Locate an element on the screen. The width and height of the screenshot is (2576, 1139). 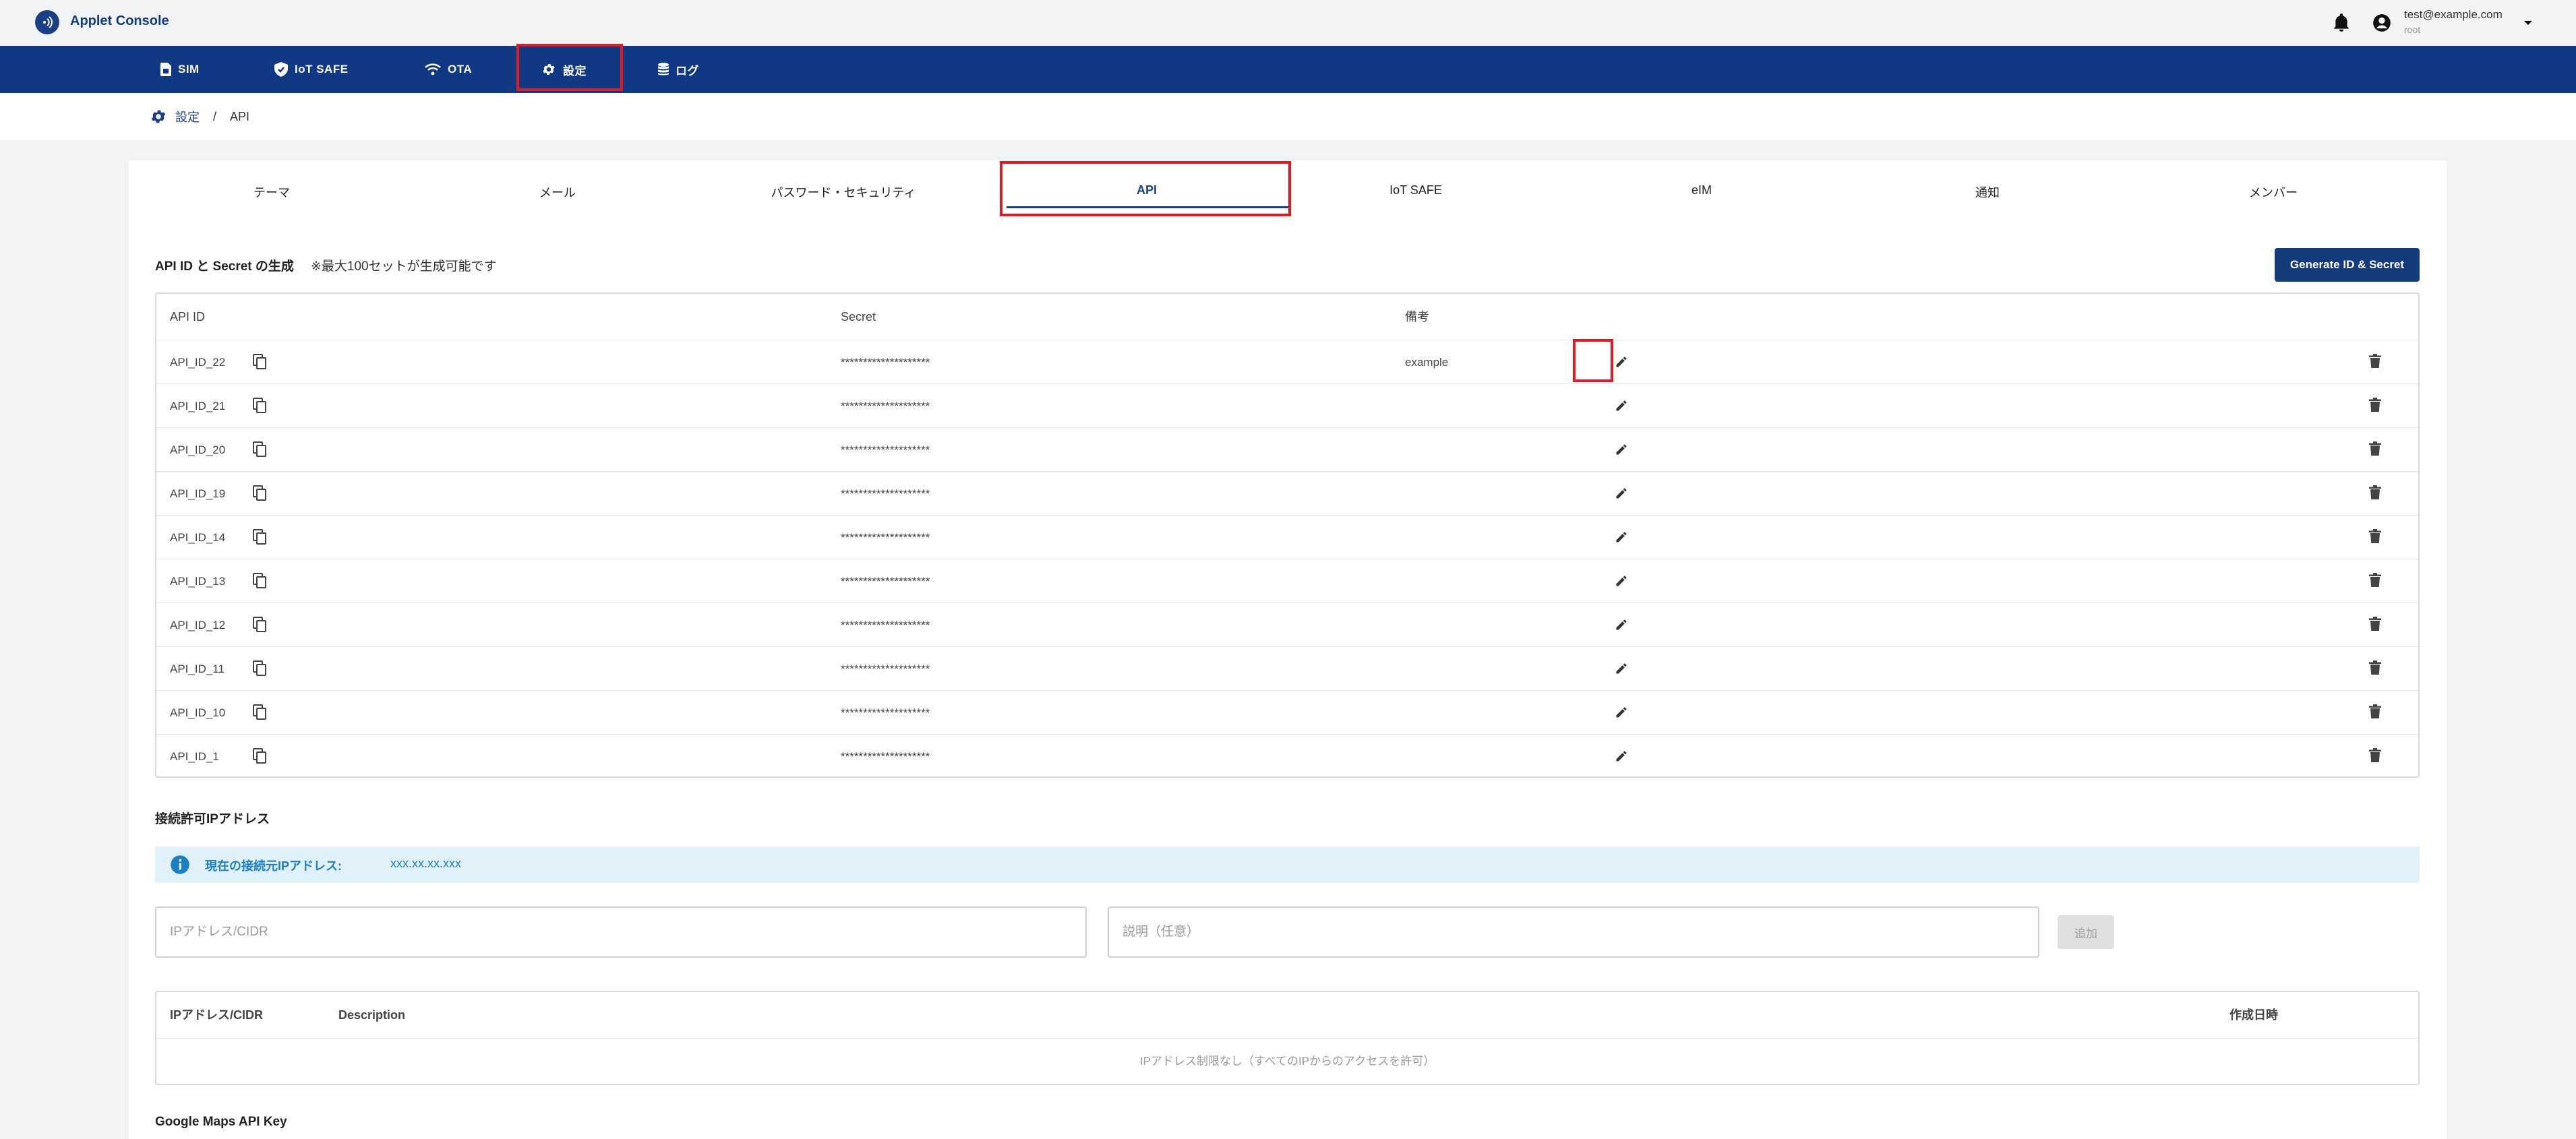
table-row: API_ID_12 ******************** is located at coordinates (1287, 624).